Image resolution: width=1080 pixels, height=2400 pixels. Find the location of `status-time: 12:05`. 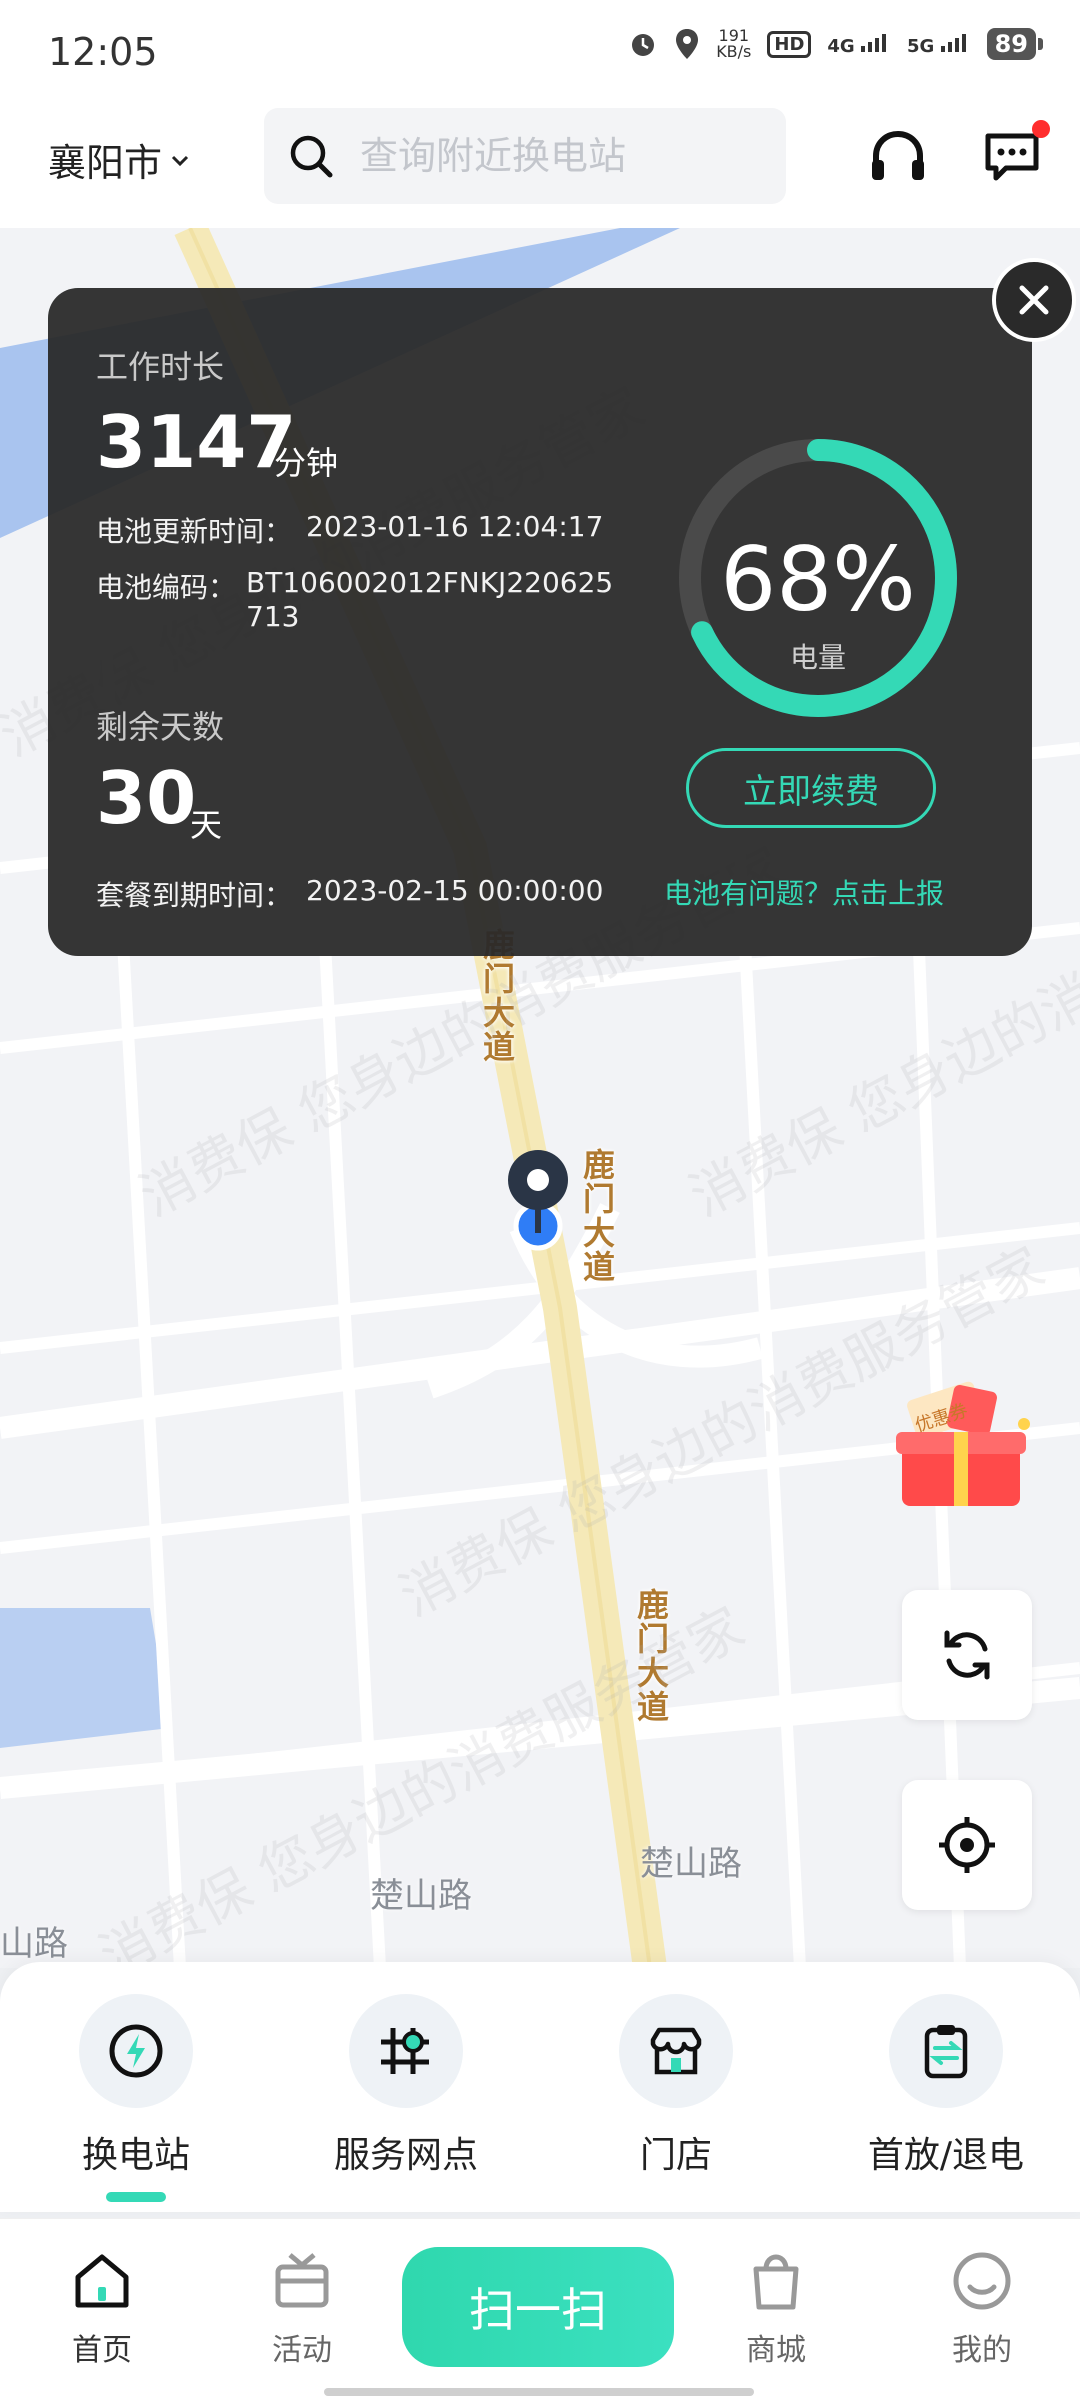

status-time: 12:05 is located at coordinates (103, 52).